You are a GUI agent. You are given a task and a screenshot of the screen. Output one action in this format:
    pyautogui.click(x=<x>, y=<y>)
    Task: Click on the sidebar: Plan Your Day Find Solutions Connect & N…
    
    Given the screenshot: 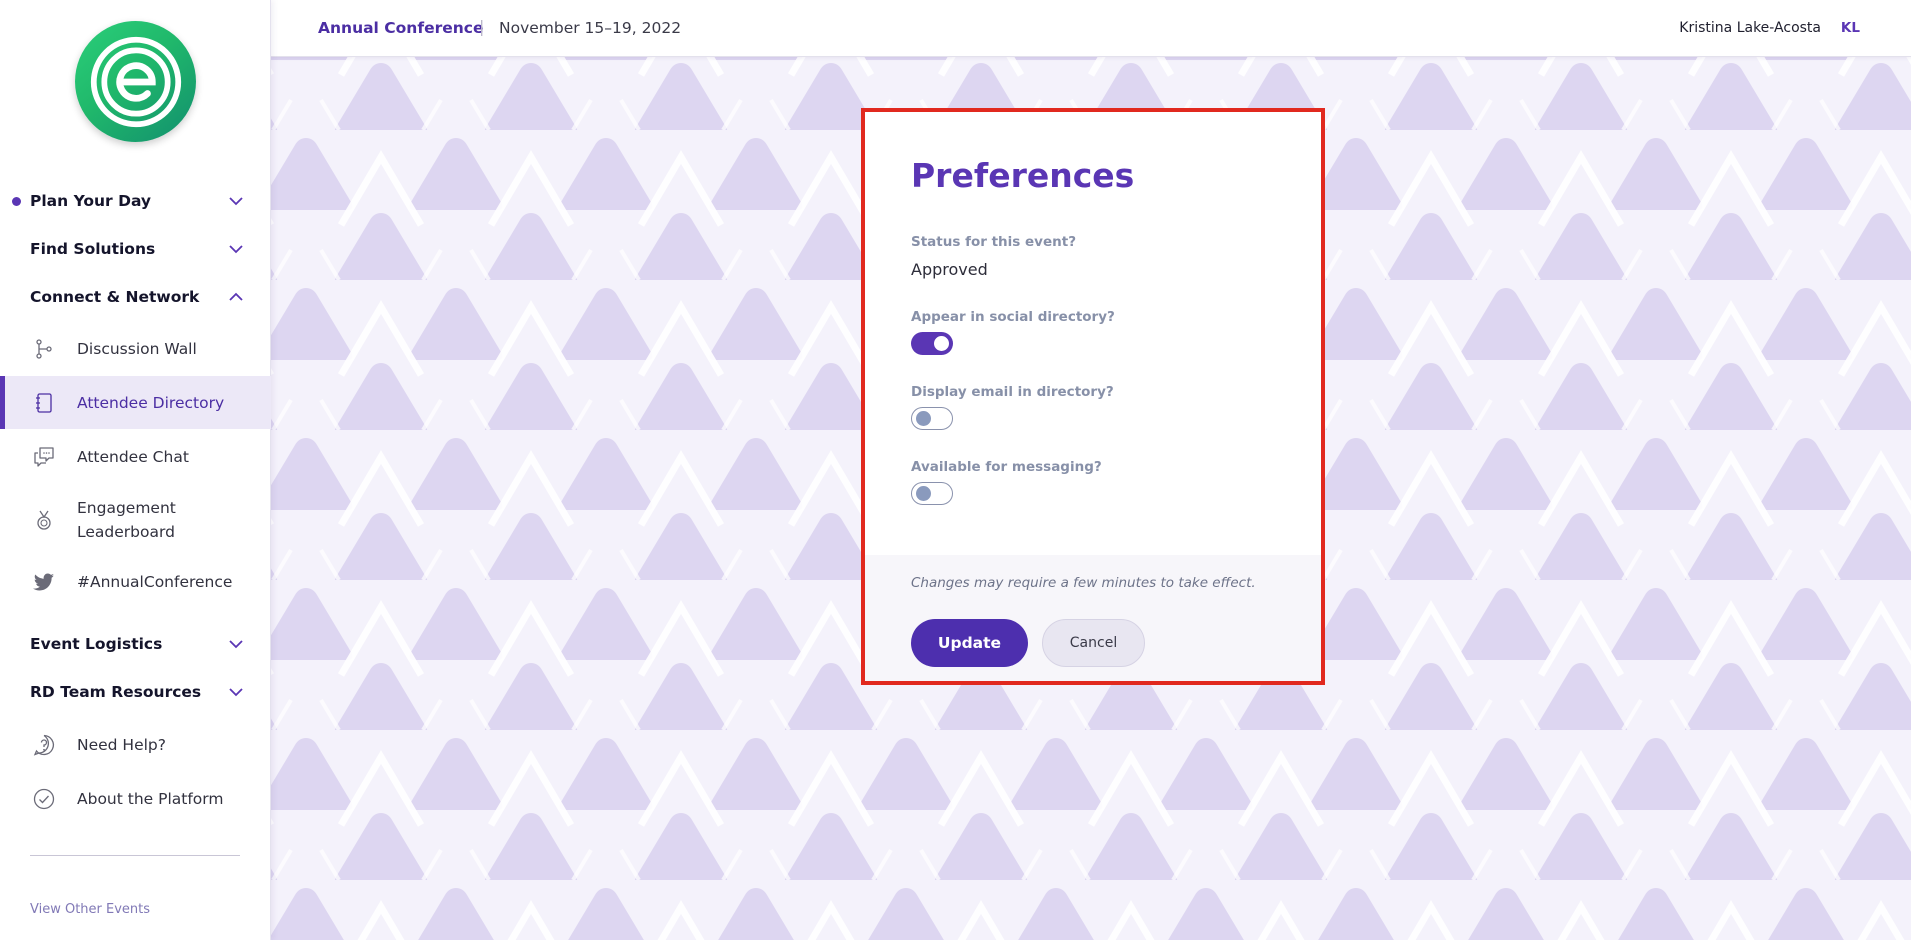 What is the action you would take?
    pyautogui.click(x=135, y=470)
    